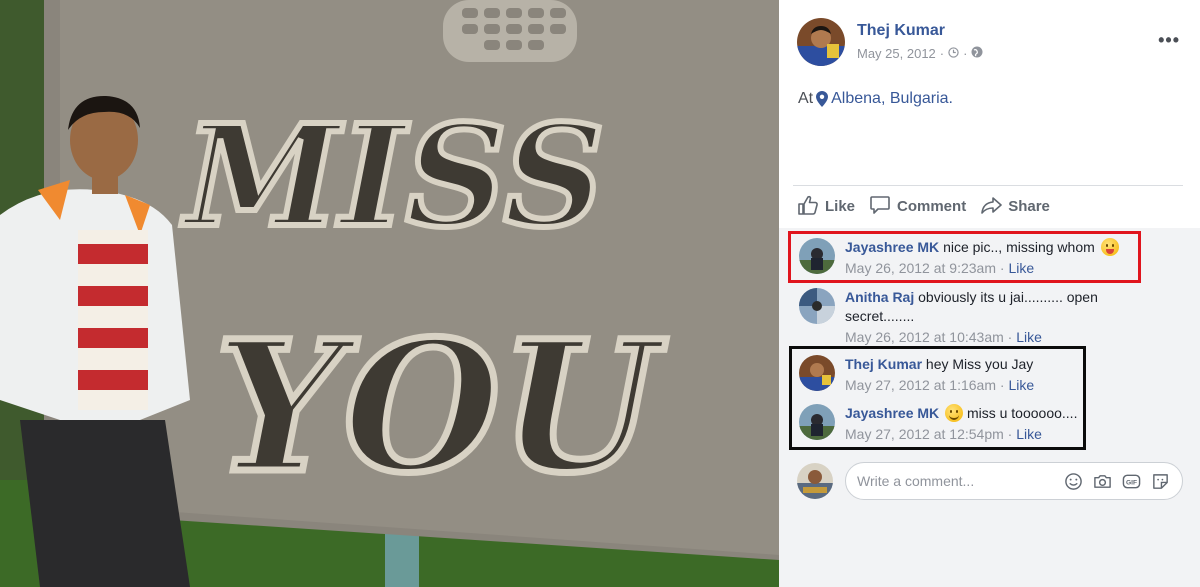 The width and height of the screenshot is (1200, 587). Describe the element at coordinates (393, 177) in the screenshot. I see `sign-text-miss: MISS` at that location.